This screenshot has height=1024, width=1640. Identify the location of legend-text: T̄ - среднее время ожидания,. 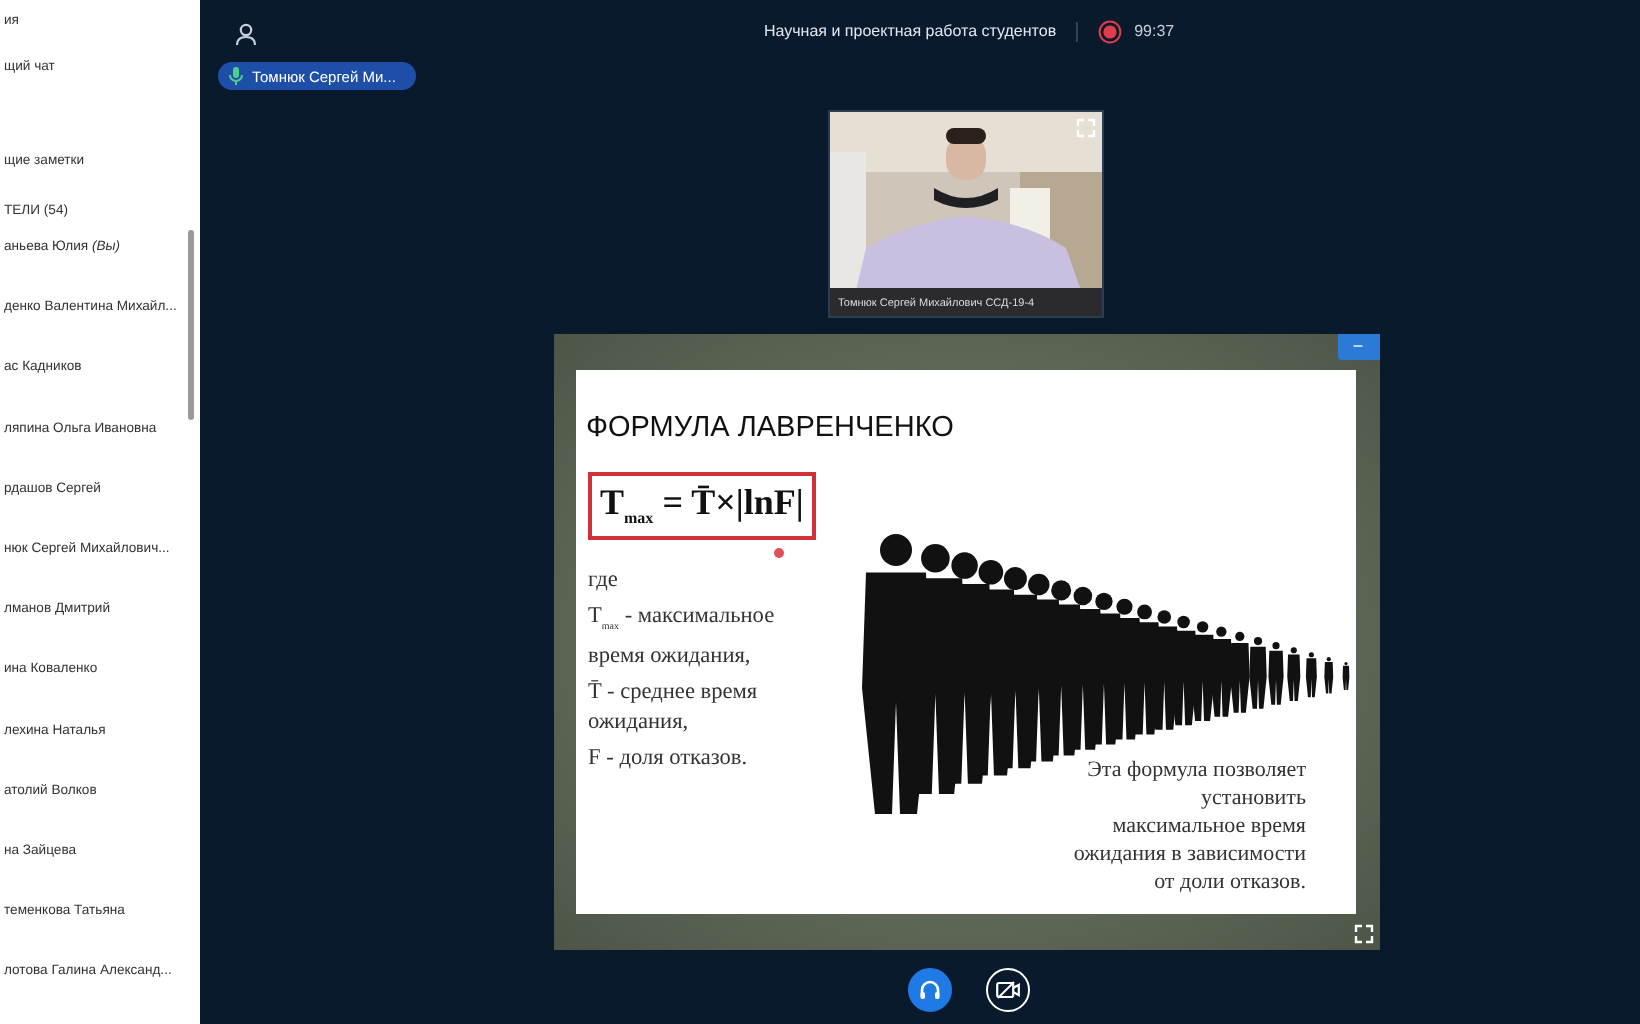
(674, 708).